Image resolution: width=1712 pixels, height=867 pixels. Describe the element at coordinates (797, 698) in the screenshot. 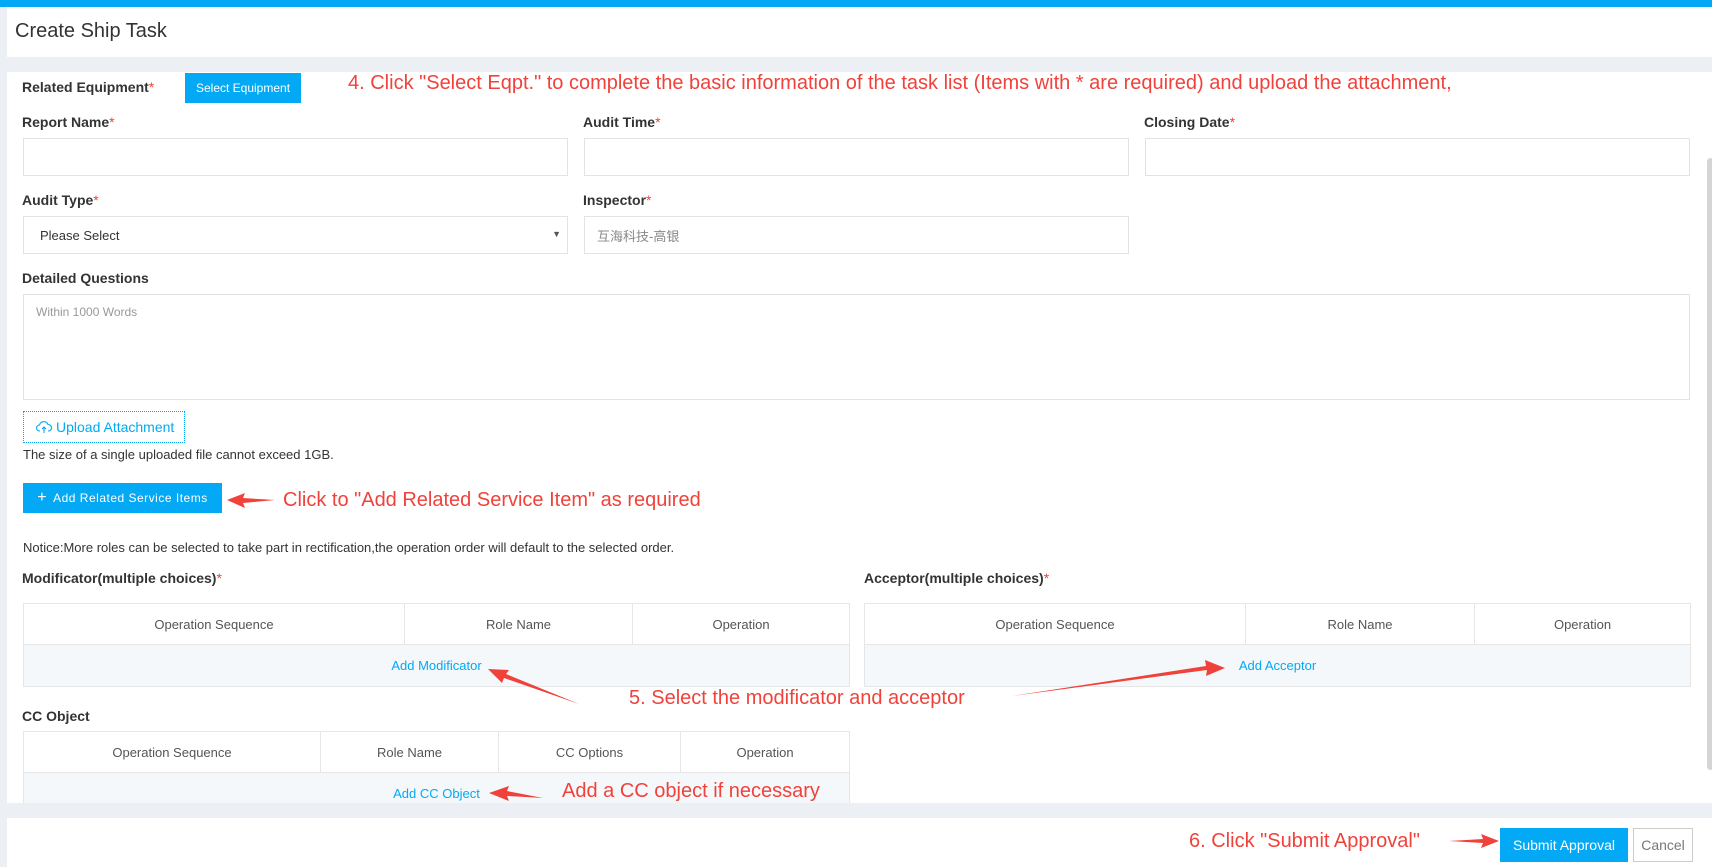

I see `annotation-step5: 5. Select the modificator and acceptor` at that location.